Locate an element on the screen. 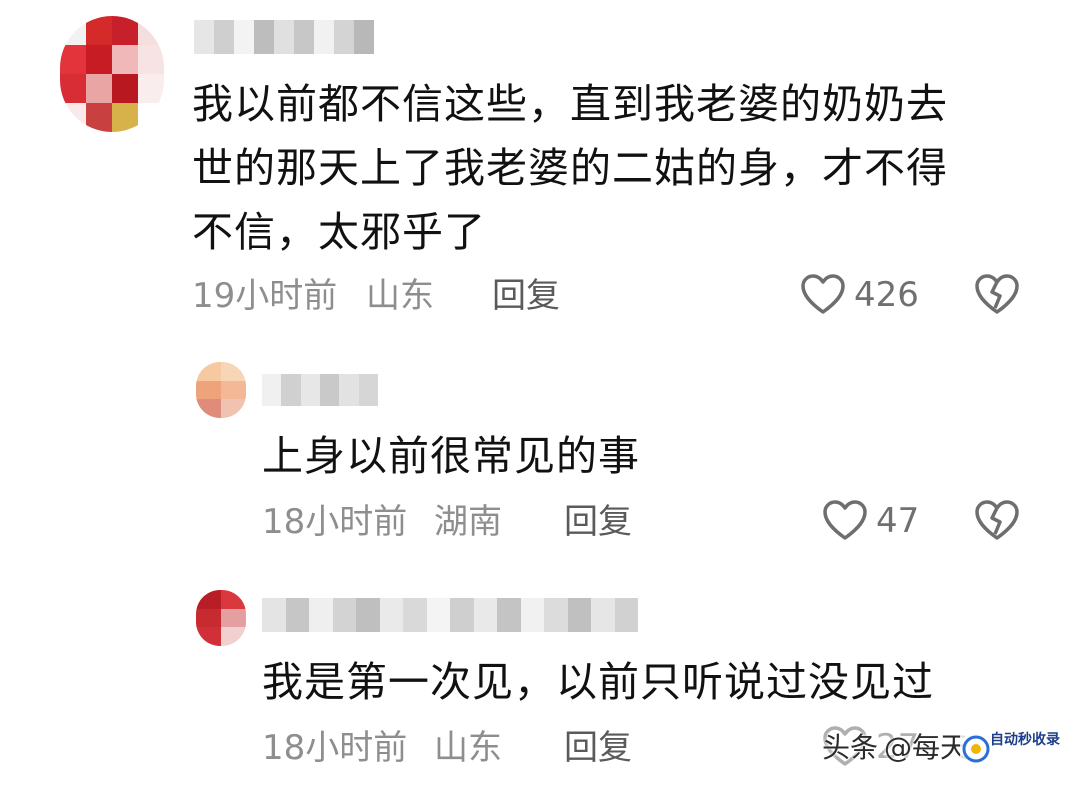 Image resolution: width=1080 pixels, height=788 pixels. watermark: 头条 @每天 is located at coordinates (895, 748).